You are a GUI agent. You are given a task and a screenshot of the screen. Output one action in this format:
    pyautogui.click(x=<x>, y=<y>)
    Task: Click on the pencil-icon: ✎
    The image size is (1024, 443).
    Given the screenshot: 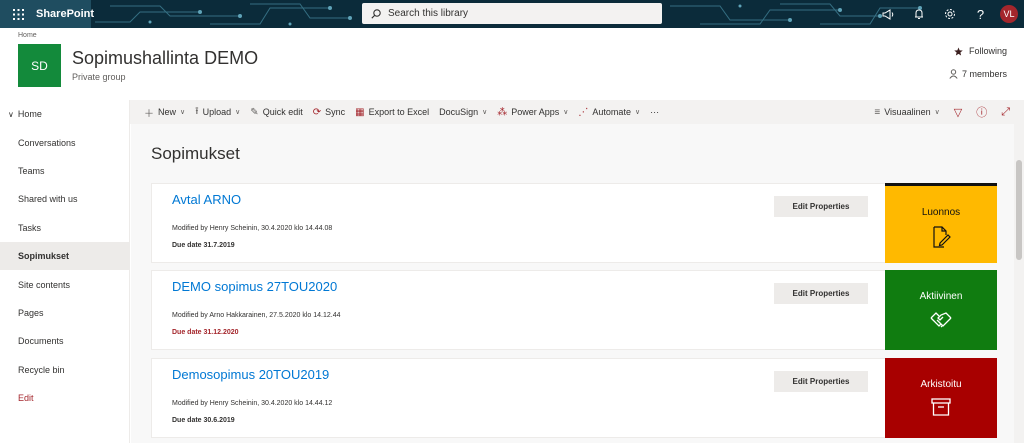 What is the action you would take?
    pyautogui.click(x=254, y=112)
    